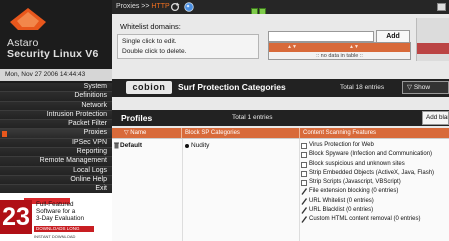  What do you see at coordinates (182, 190) in the screenshot?
I see `column-divider` at bounding box center [182, 190].